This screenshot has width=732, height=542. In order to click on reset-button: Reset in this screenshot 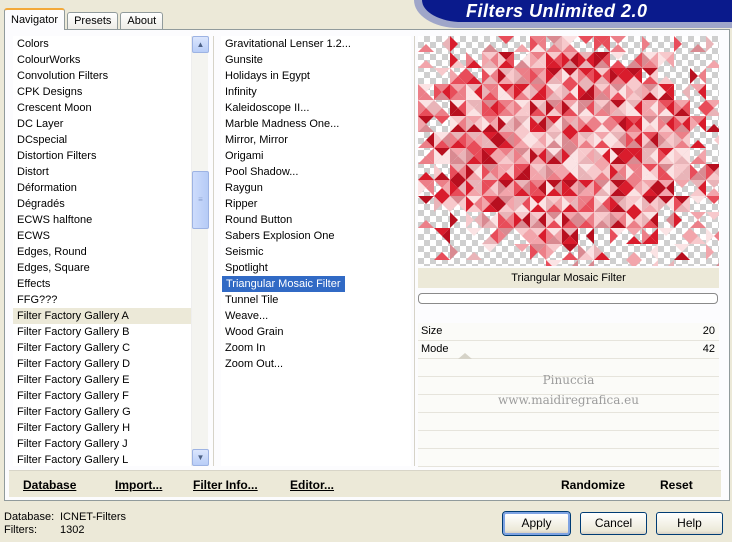, I will do `click(676, 485)`.